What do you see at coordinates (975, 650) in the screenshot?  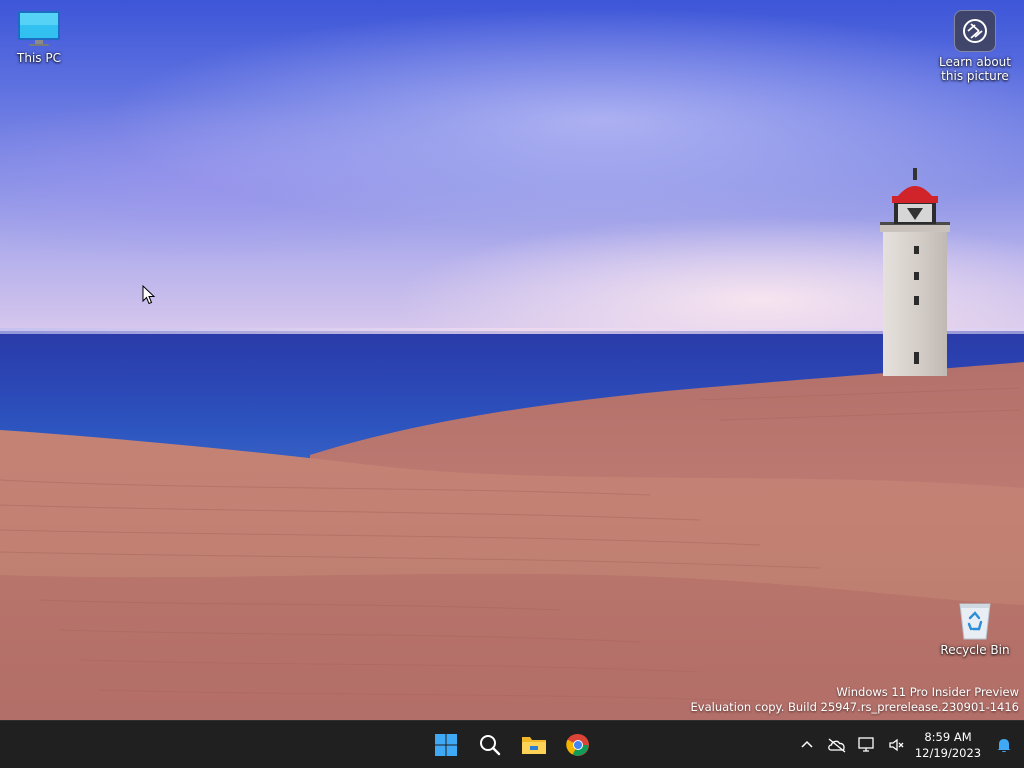 I see `recycle-bin-label: Recycle Bin` at bounding box center [975, 650].